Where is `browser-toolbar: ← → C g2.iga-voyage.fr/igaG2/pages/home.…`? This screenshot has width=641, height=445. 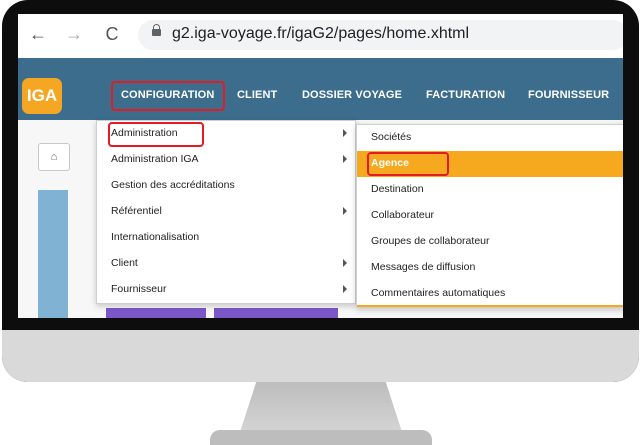 browser-toolbar: ← → C g2.iga-voyage.fr/igaG2/pages/home.… is located at coordinates (320, 36).